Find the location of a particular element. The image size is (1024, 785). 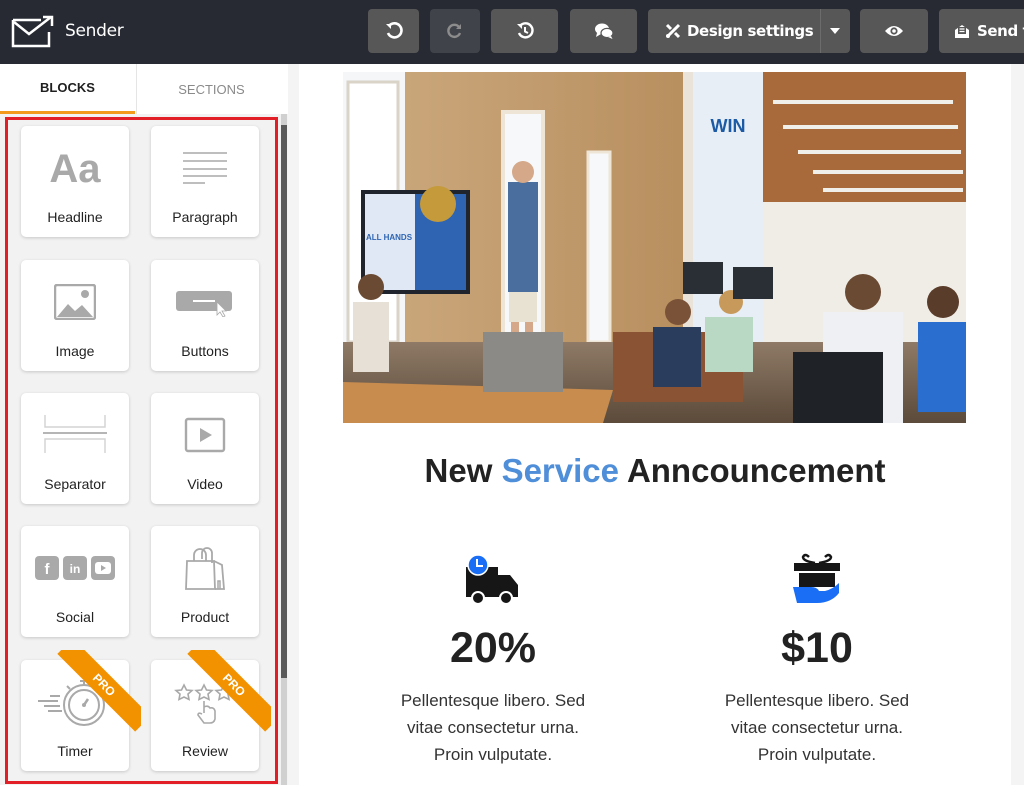

history-button is located at coordinates (524, 31).